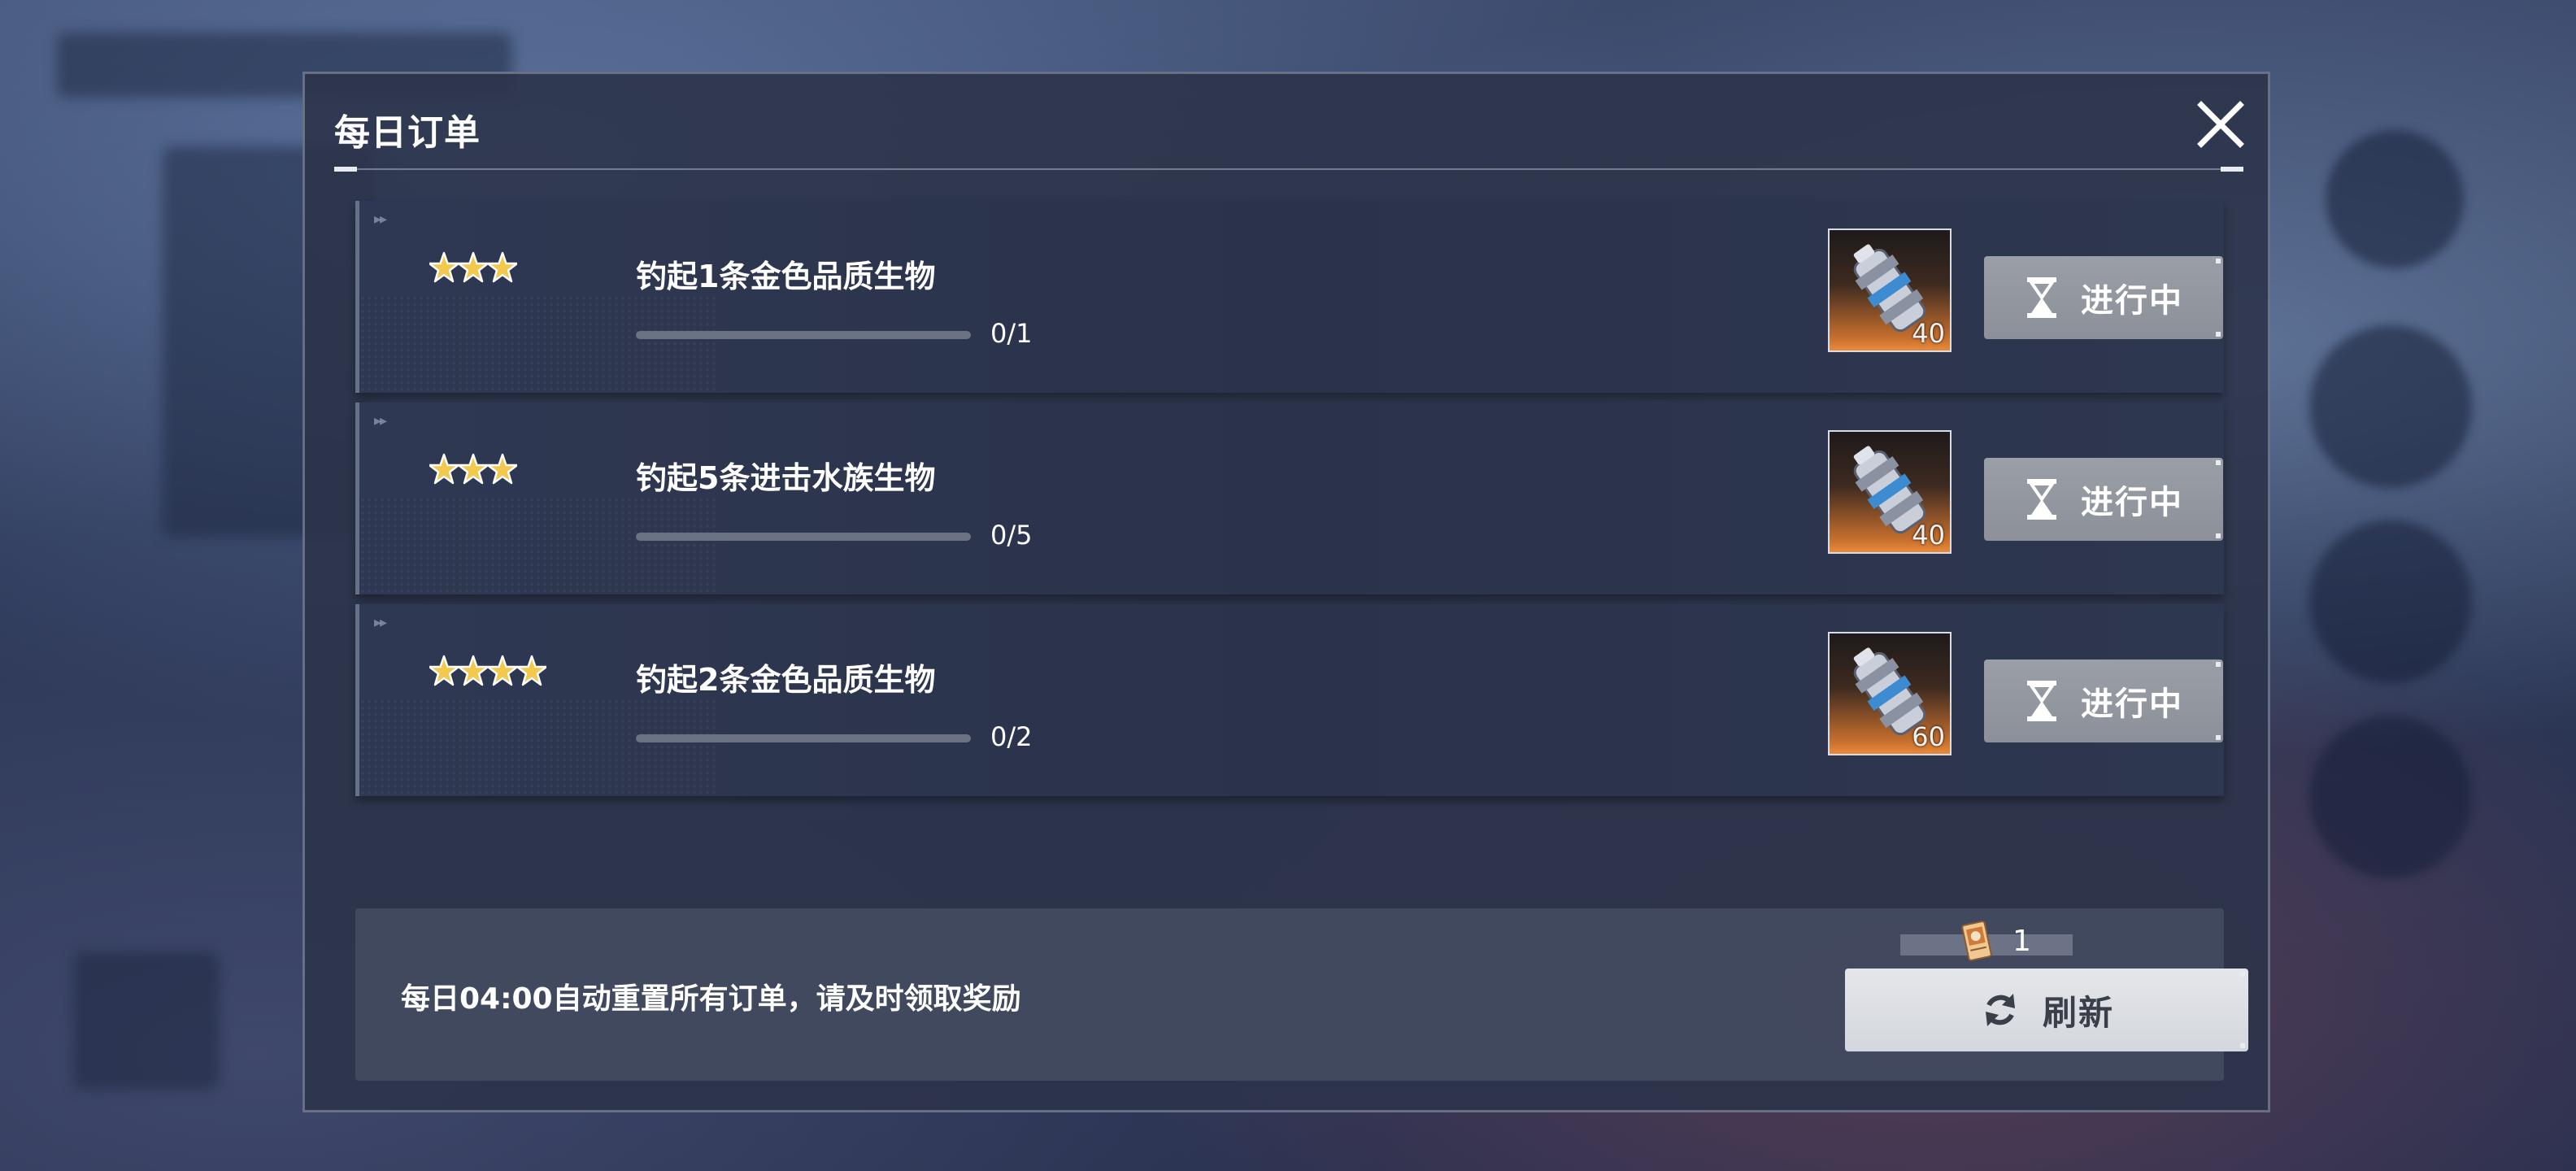 Image resolution: width=2576 pixels, height=1171 pixels. Describe the element at coordinates (1290, 498) in the screenshot. I see `order-row: ▸▸ 钓起5条进击水族生物 0/5 40 进行中` at that location.